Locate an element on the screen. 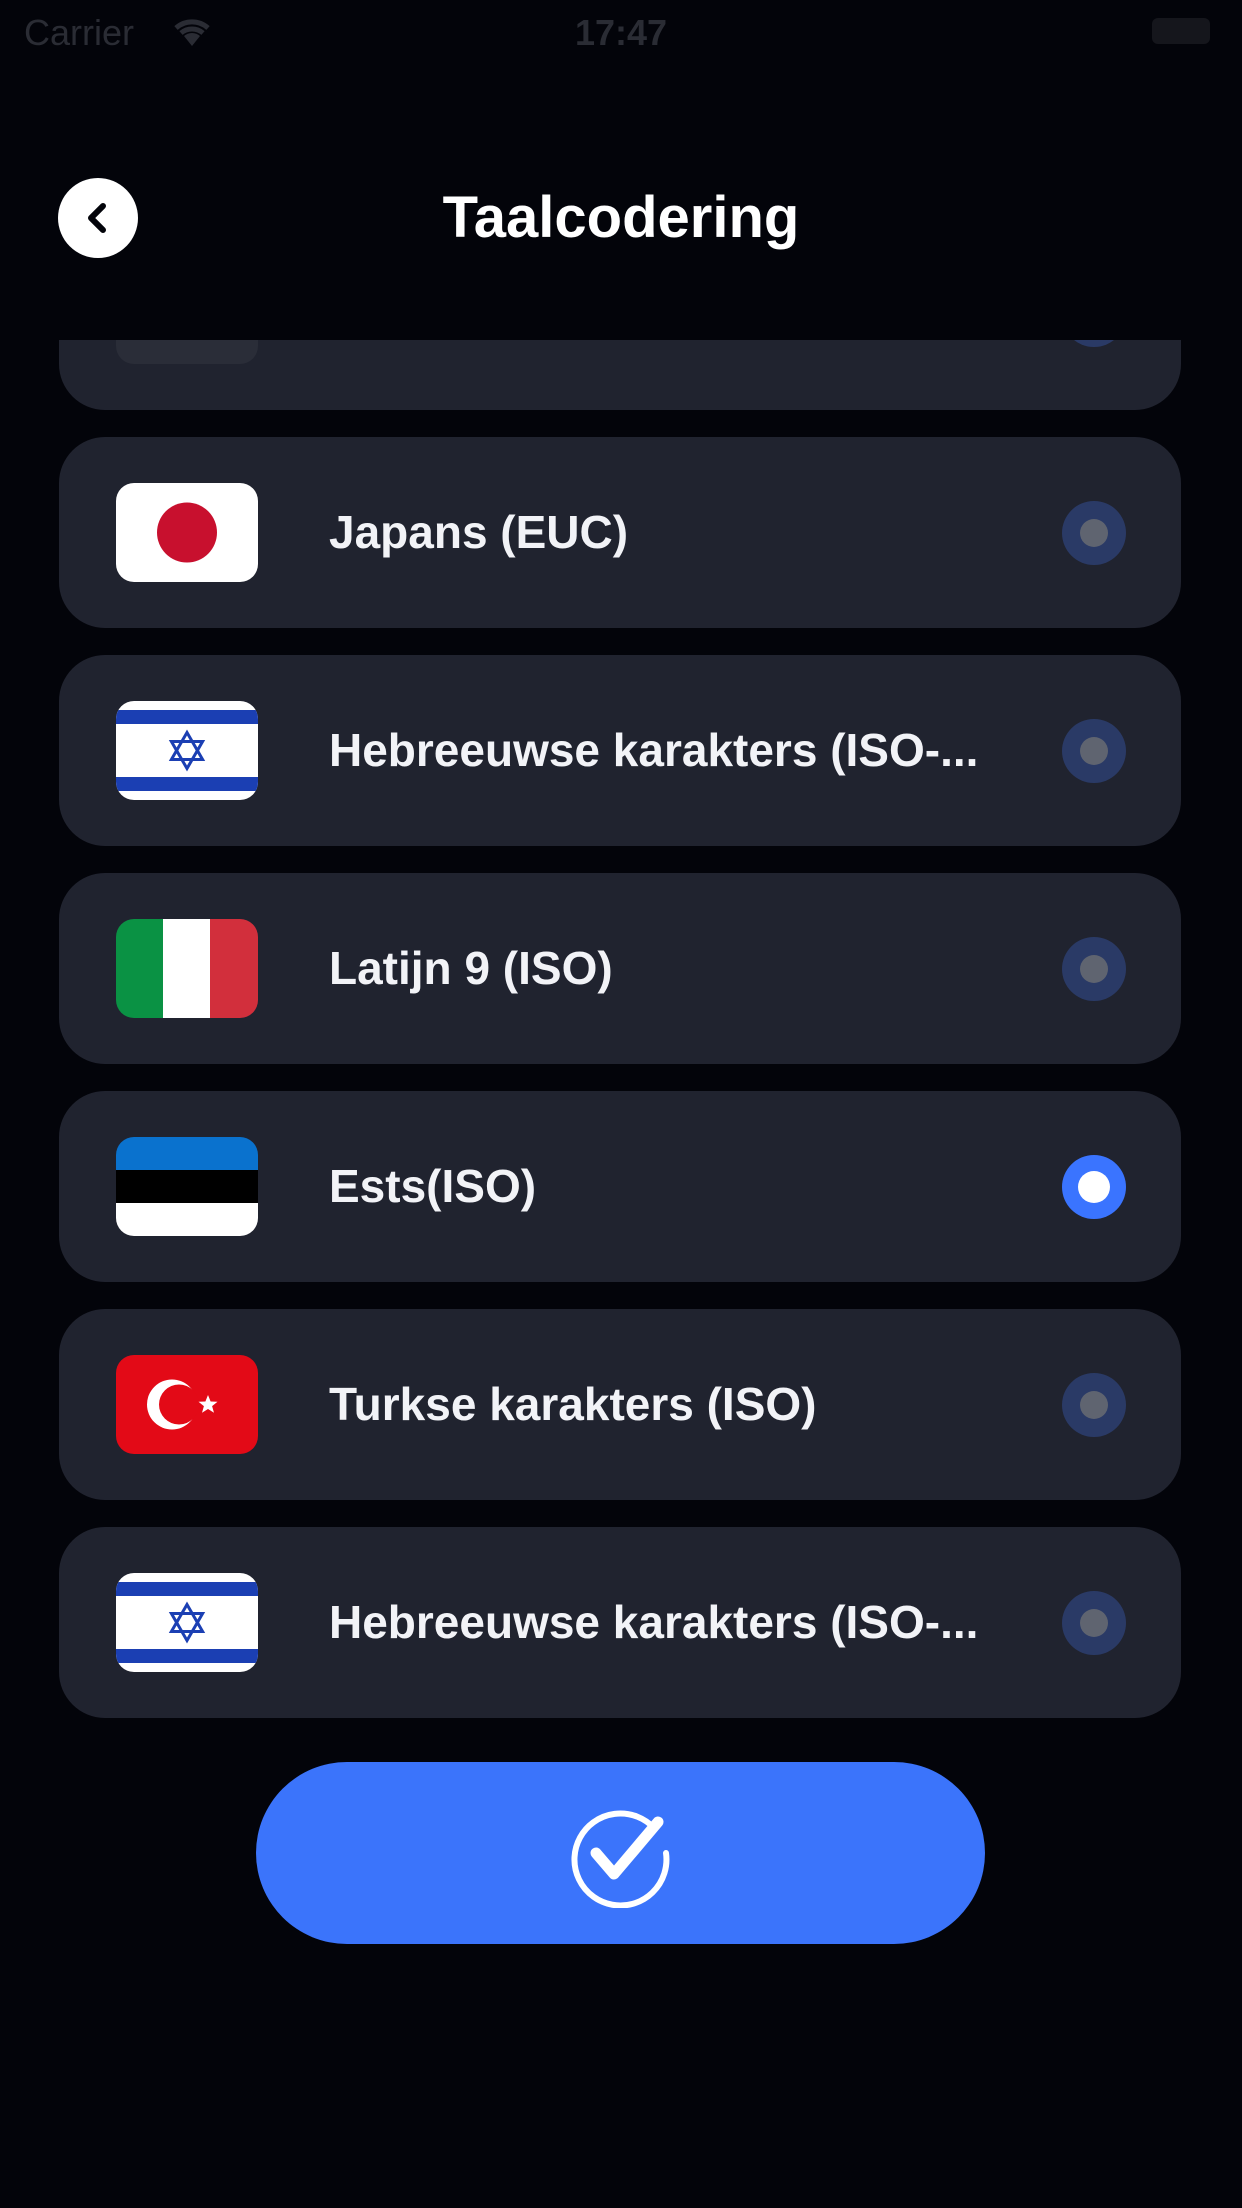 This screenshot has width=1242, height=2208. encoding-option: Turkse karakters (ISO) is located at coordinates (620, 1404).